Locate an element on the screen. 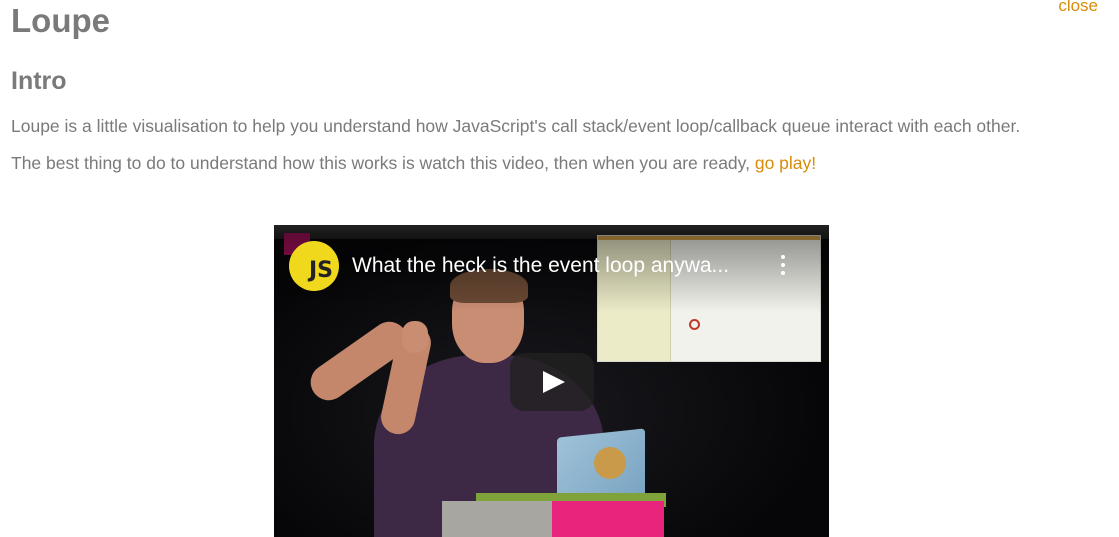 This screenshot has height=537, width=1119. kebab-menu-icon is located at coordinates (783, 267).